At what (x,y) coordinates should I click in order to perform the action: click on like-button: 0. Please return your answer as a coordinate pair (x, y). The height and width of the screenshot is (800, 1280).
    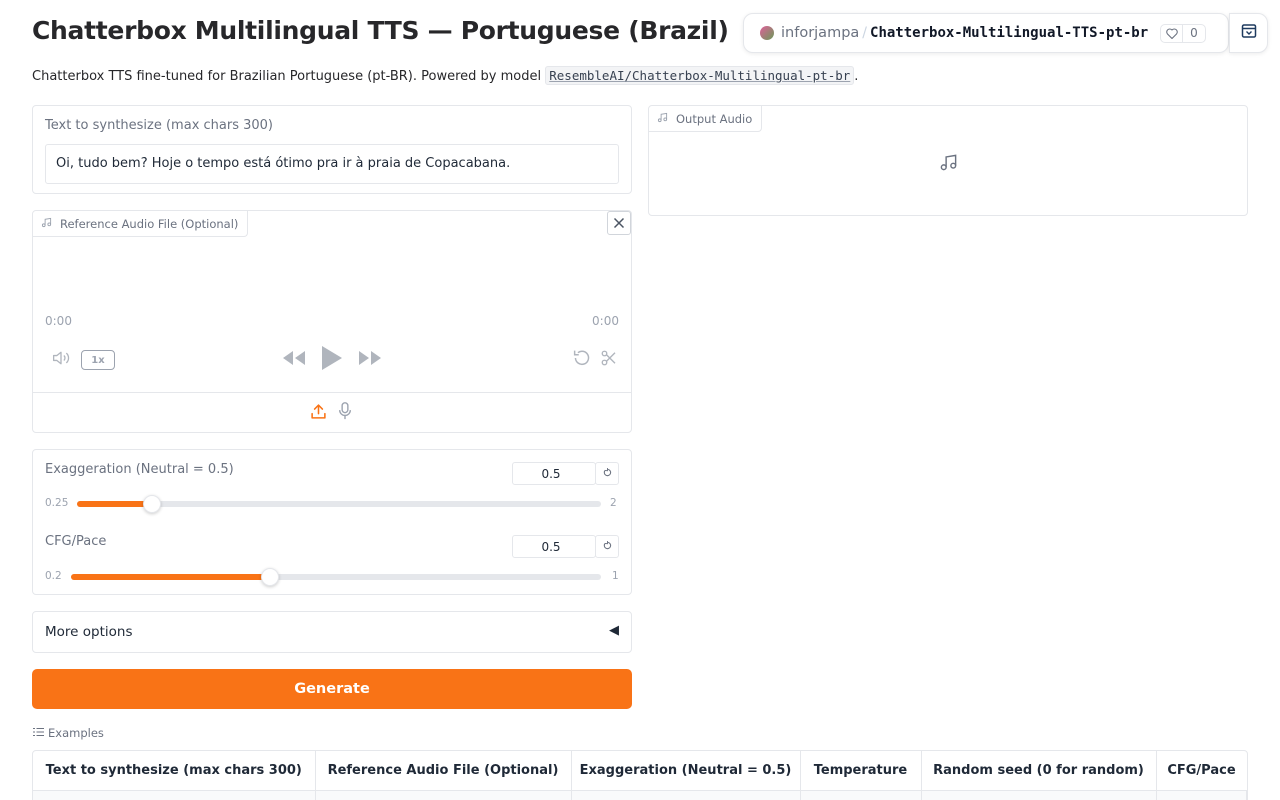
    Looking at the image, I should click on (1183, 33).